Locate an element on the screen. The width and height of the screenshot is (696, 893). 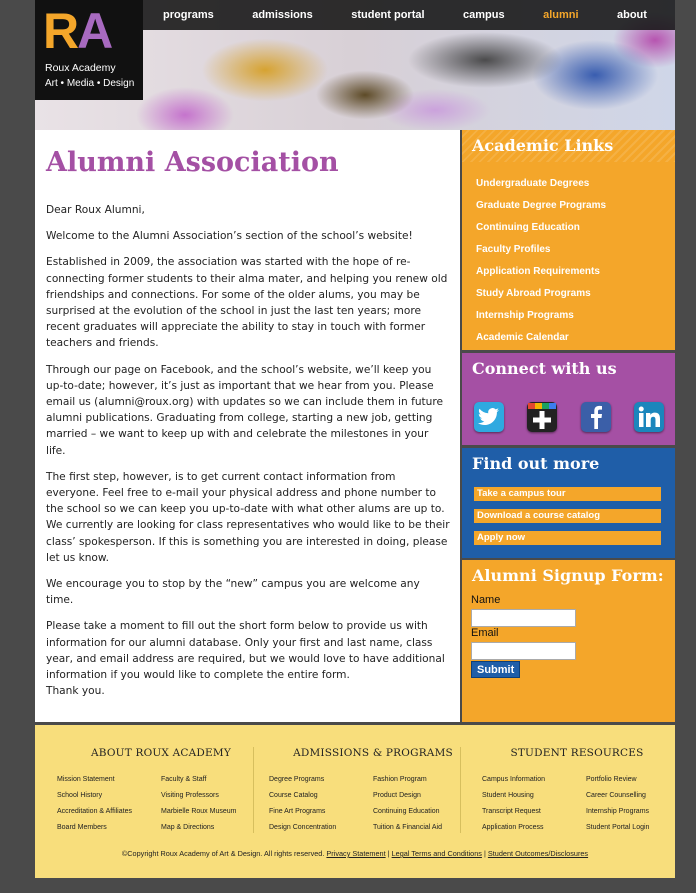
student-outcomes-link: Student Outcomes/Disclosures is located at coordinates (538, 853).